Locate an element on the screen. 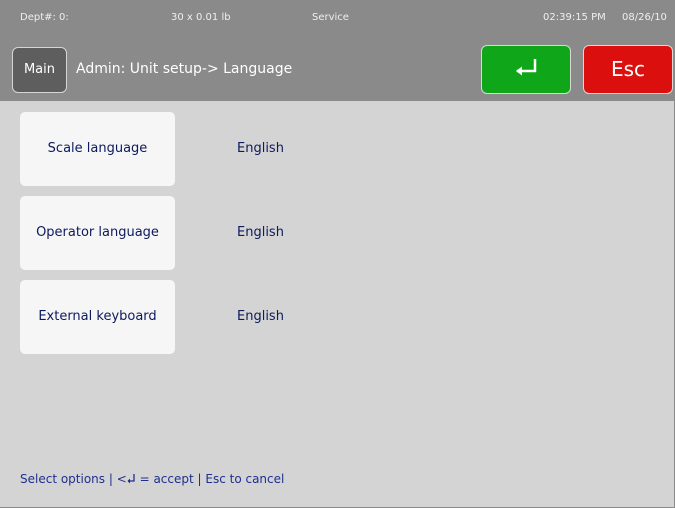 The height and width of the screenshot is (508, 675). date-status: 08/26/10 is located at coordinates (644, 17).